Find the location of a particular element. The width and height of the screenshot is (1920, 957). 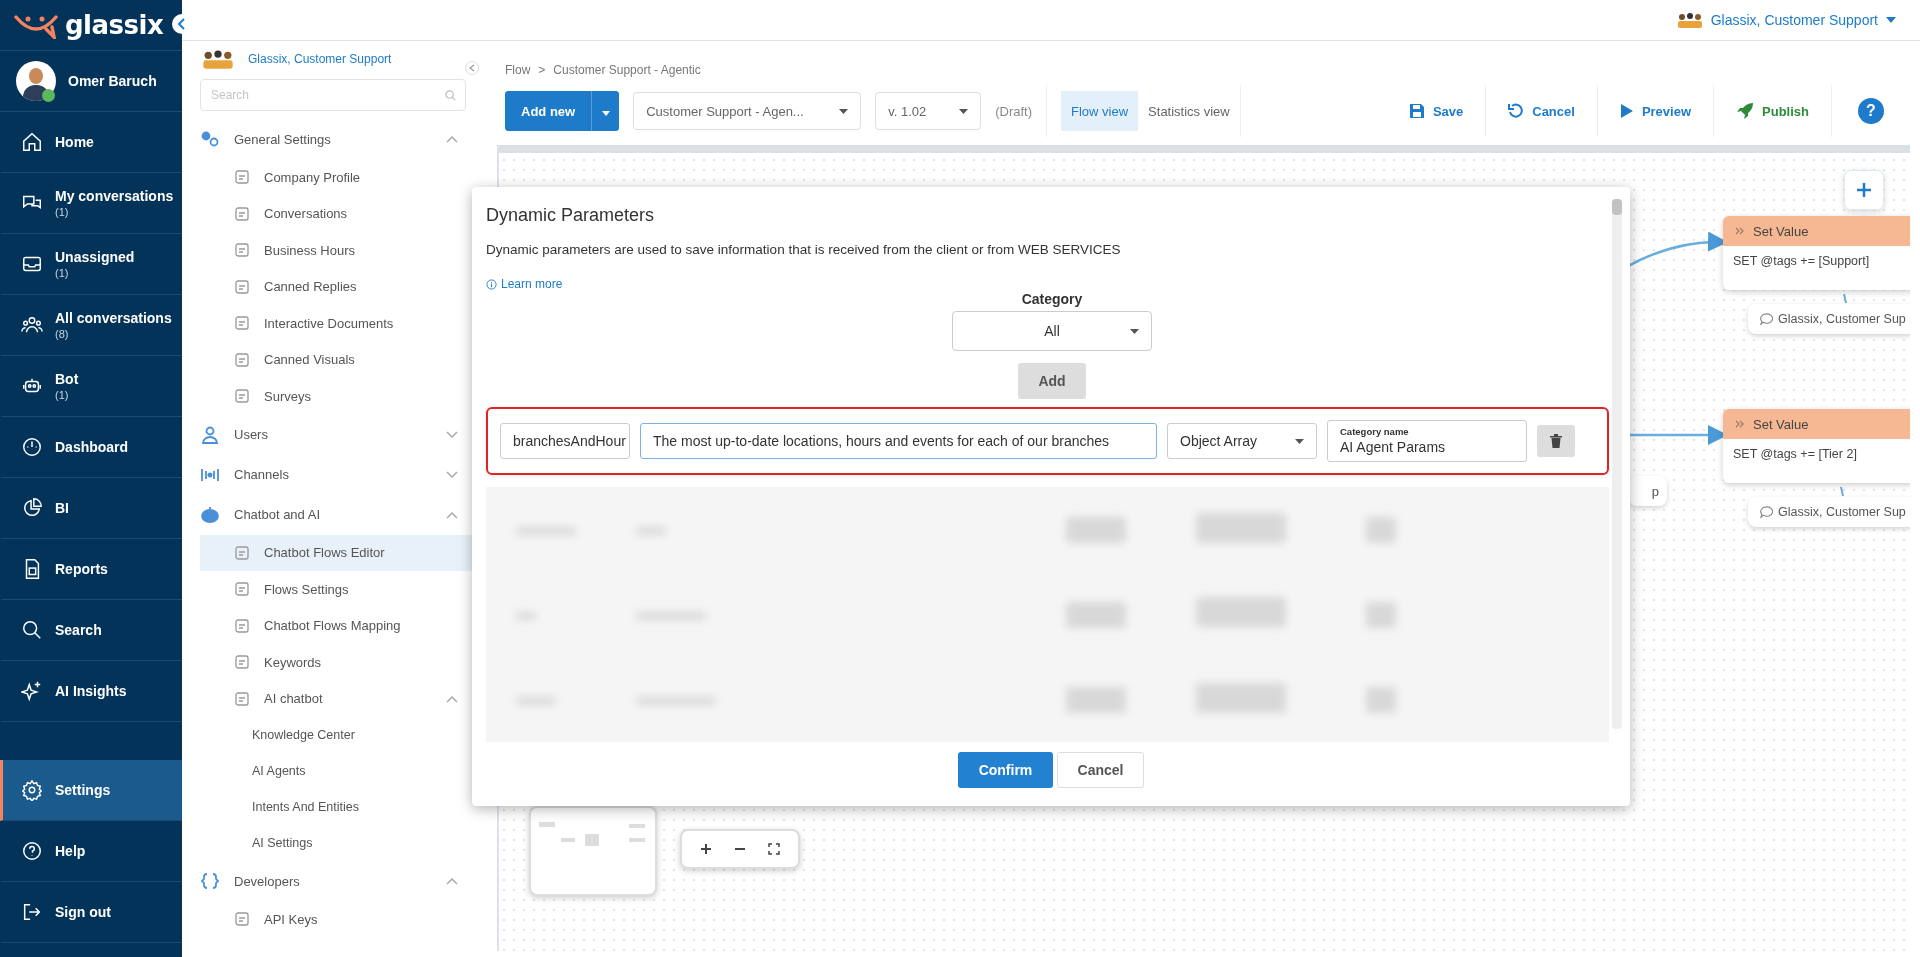

type-select: Object Array is located at coordinates (1242, 441).